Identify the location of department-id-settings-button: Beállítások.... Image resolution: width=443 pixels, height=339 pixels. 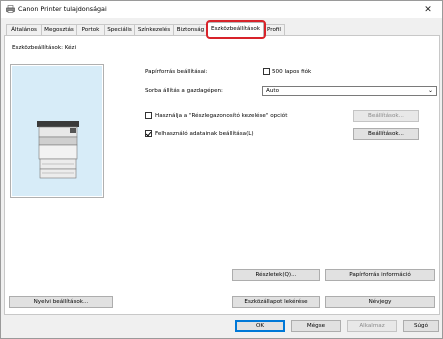
(386, 116).